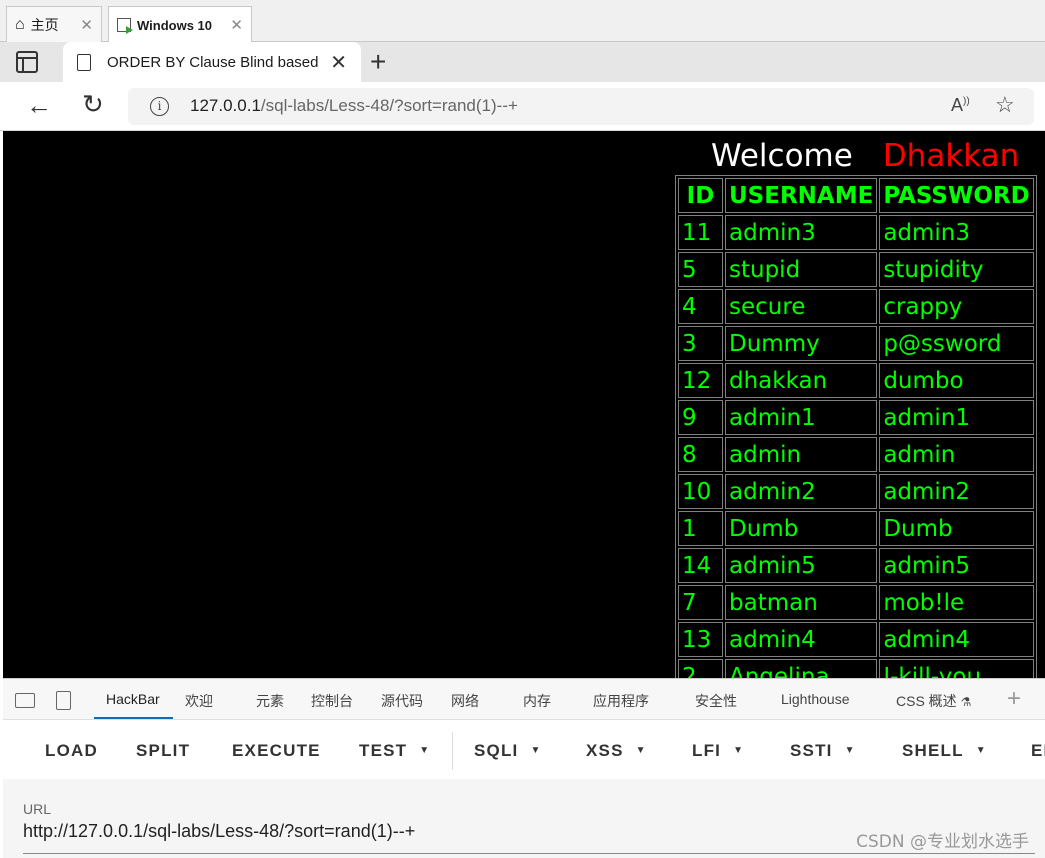 The height and width of the screenshot is (858, 1045). Describe the element at coordinates (1014, 699) in the screenshot. I see `add-tab-icon: +` at that location.